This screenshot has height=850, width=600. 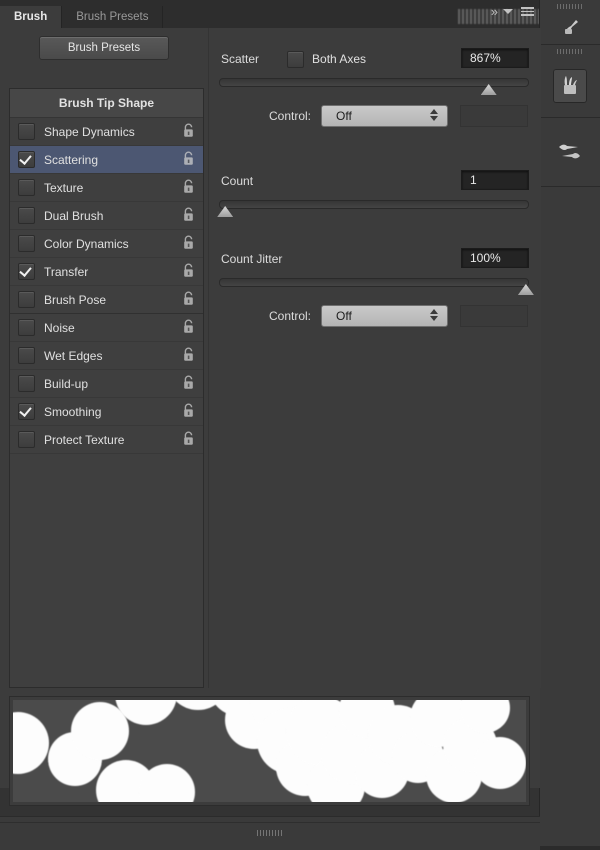 I want to click on dock-cell-top, so click(x=570, y=22).